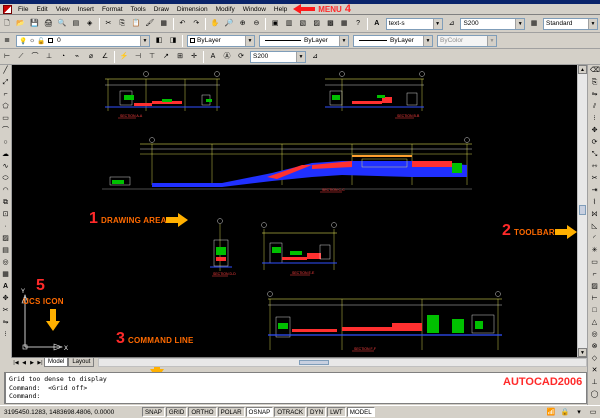  Describe the element at coordinates (229, 24) in the screenshot. I see `zoom-realtime-icon: 🔎` at that location.